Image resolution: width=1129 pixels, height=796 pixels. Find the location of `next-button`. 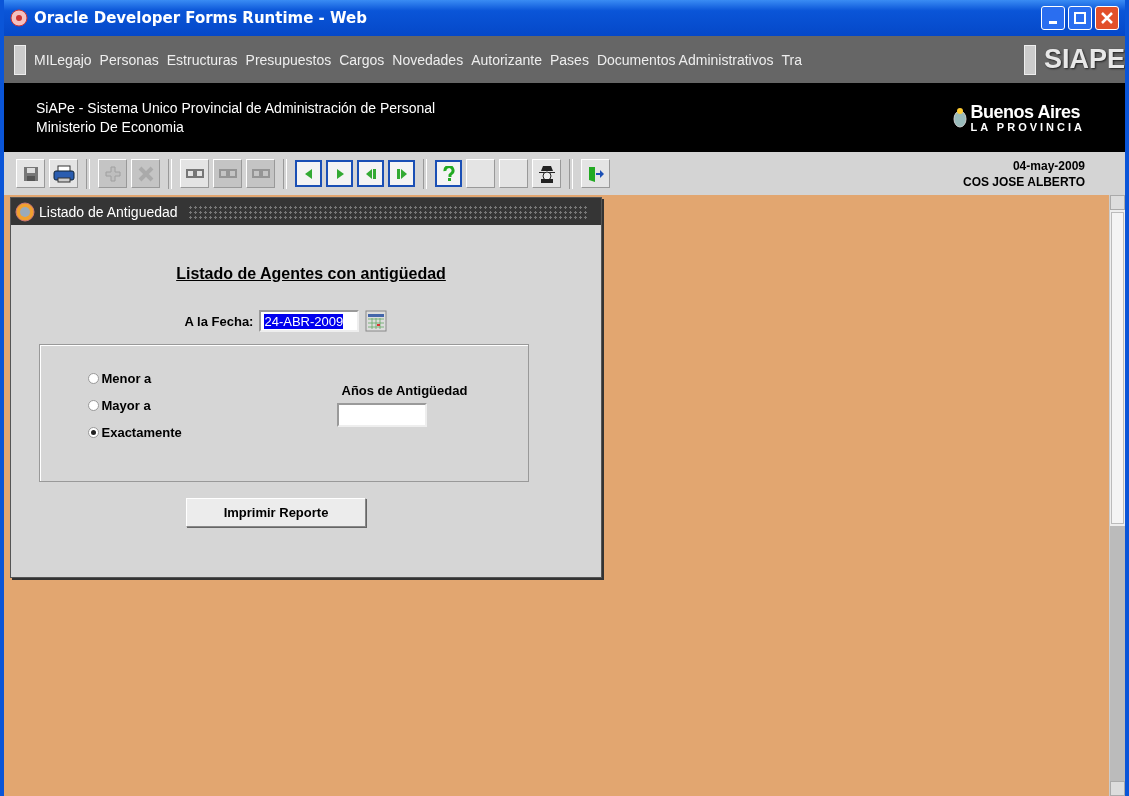

next-button is located at coordinates (339, 173).